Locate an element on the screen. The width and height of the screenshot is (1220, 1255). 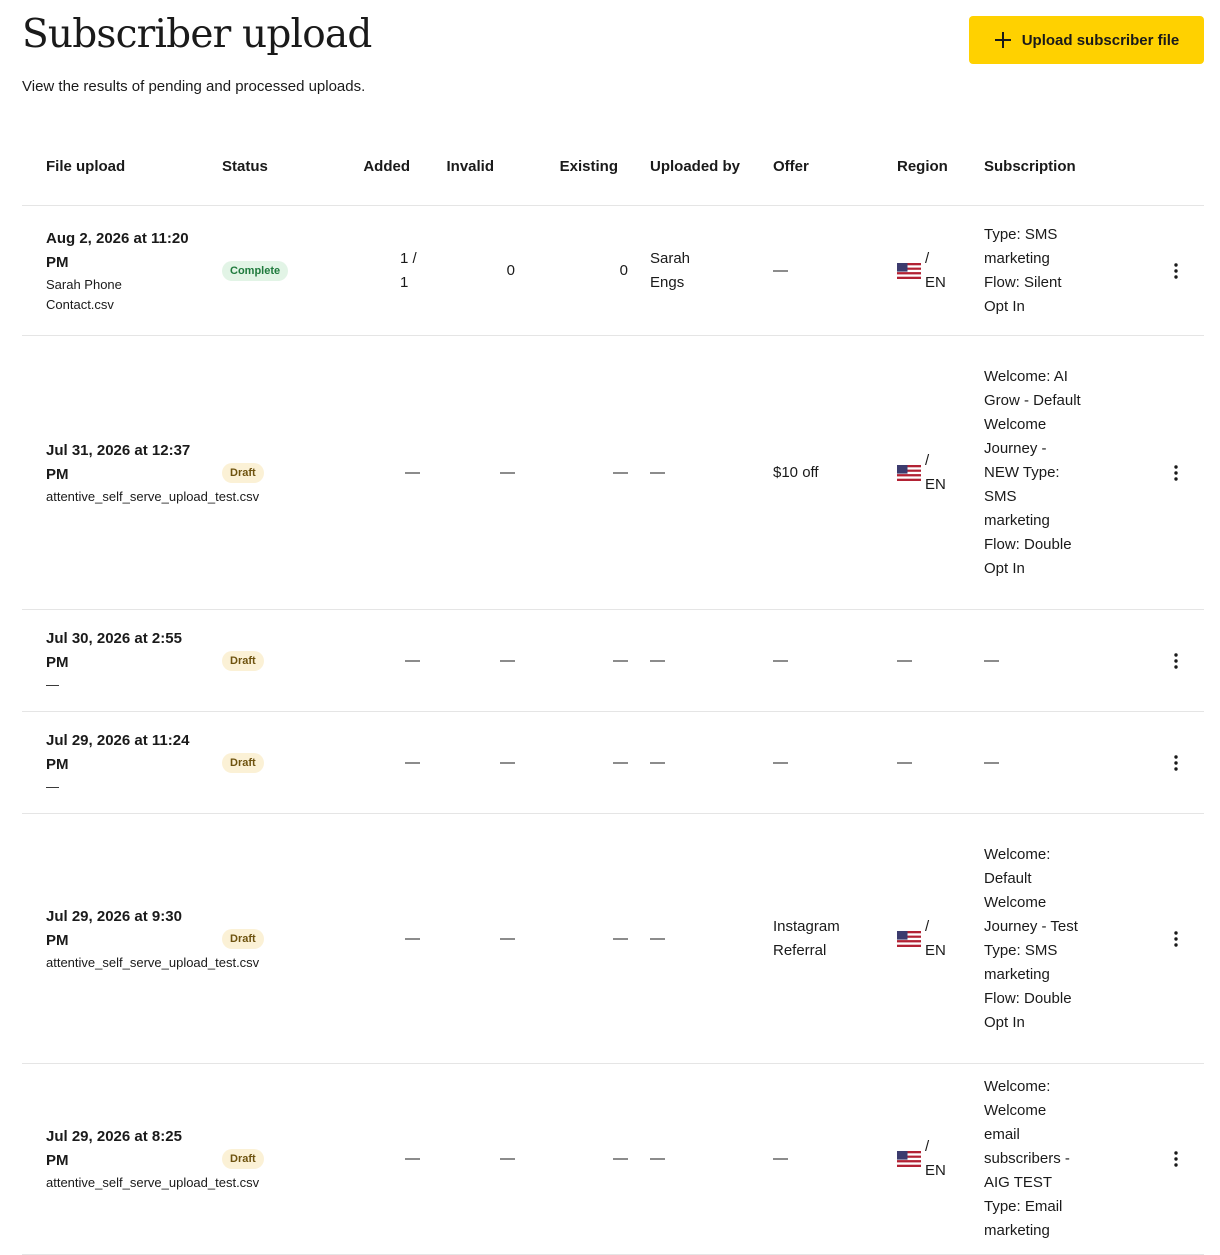
subscription-value: — is located at coordinates (991, 762).